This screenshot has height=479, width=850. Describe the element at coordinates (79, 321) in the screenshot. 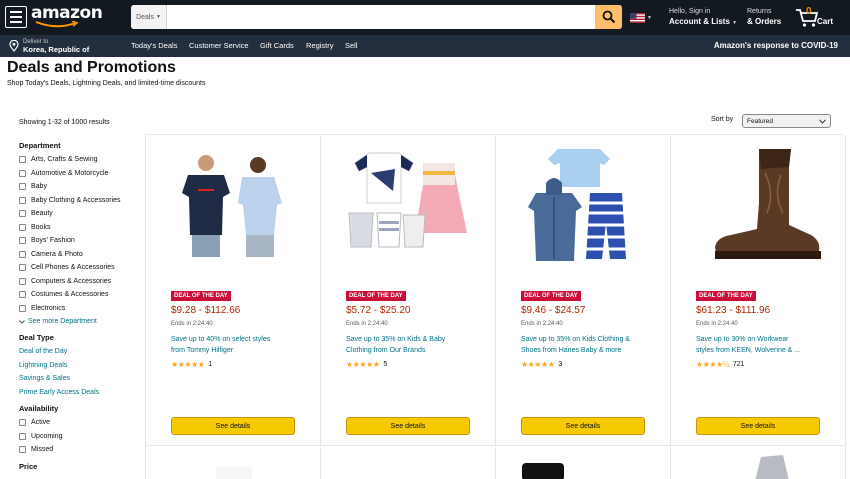

I see `see-more-department-link: See more Department` at that location.